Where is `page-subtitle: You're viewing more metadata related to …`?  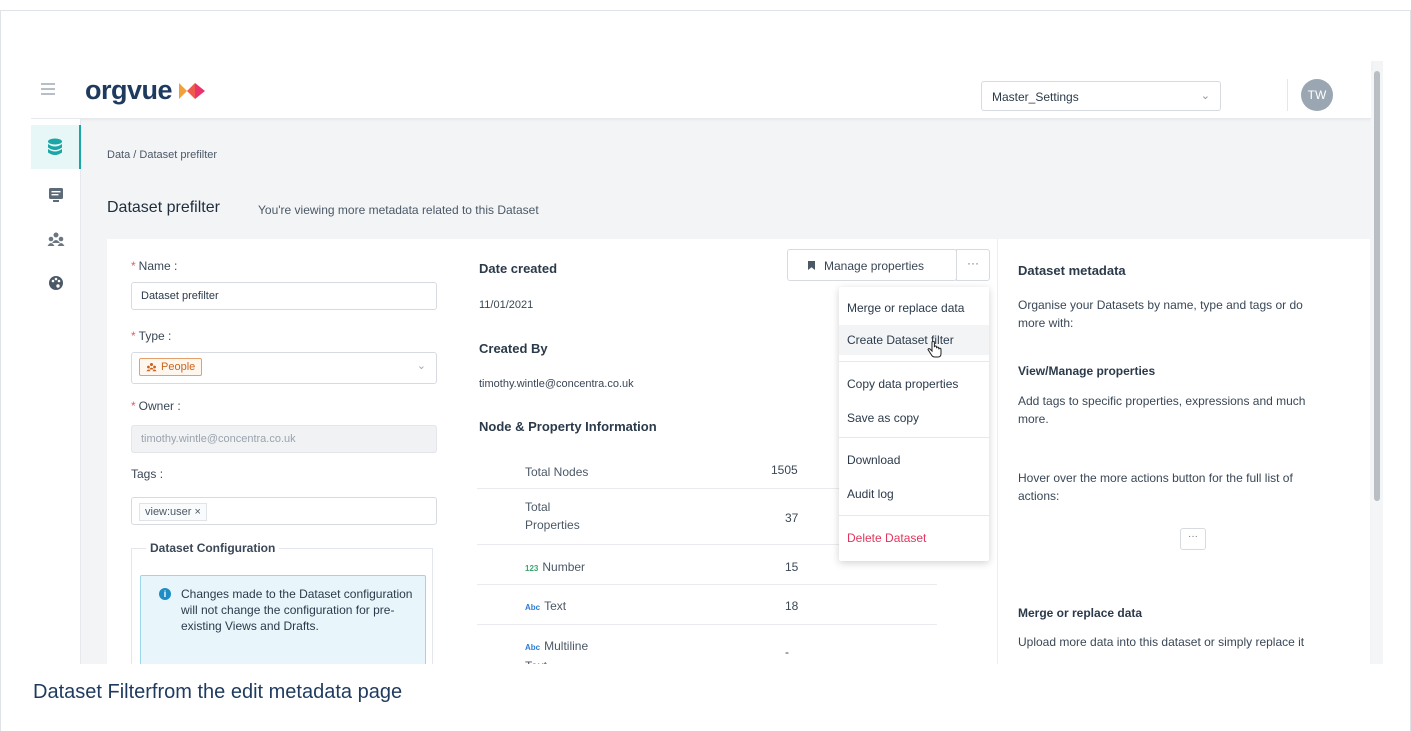
page-subtitle: You're viewing more metadata related to … is located at coordinates (398, 210).